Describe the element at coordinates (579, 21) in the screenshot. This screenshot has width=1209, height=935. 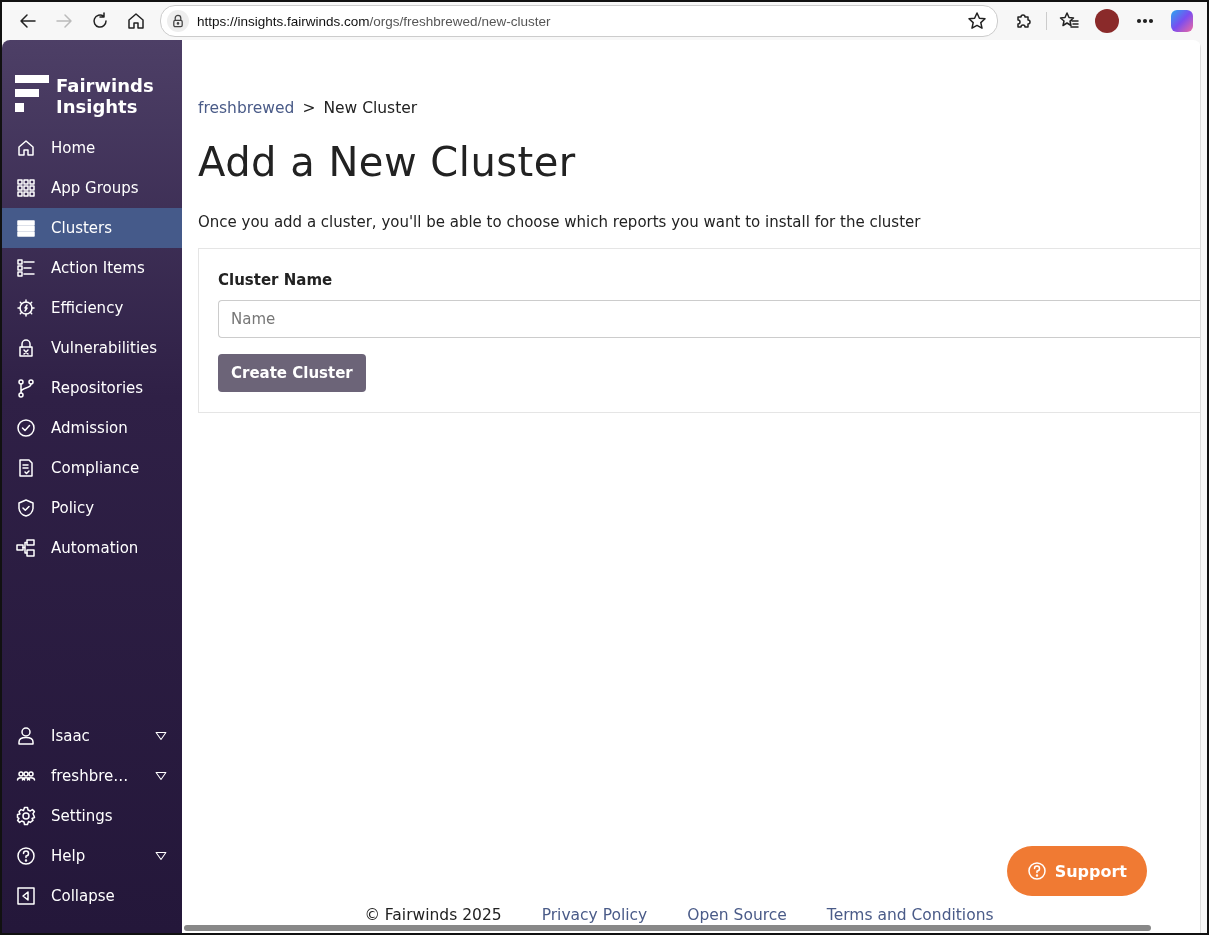
I see `address-bar: https://insights.fairwinds.com/orgs/freshbrewed/new-cluster` at that location.